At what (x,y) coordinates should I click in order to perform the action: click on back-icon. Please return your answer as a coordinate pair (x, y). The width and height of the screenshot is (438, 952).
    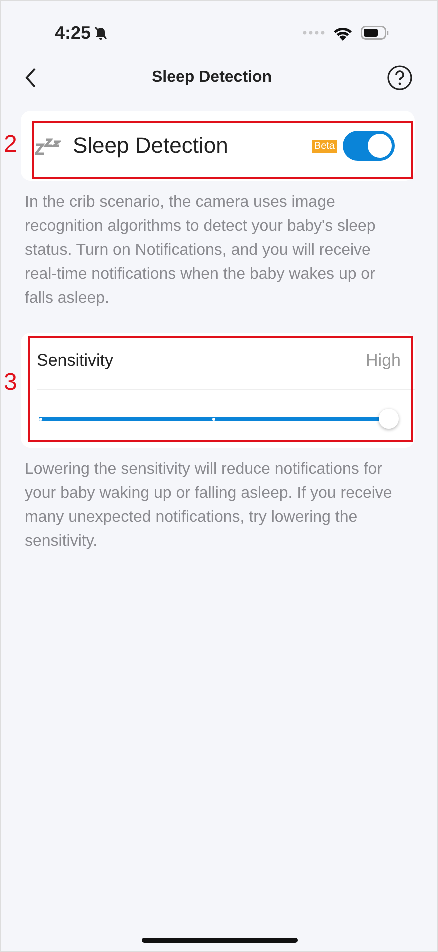
    Looking at the image, I should click on (31, 78).